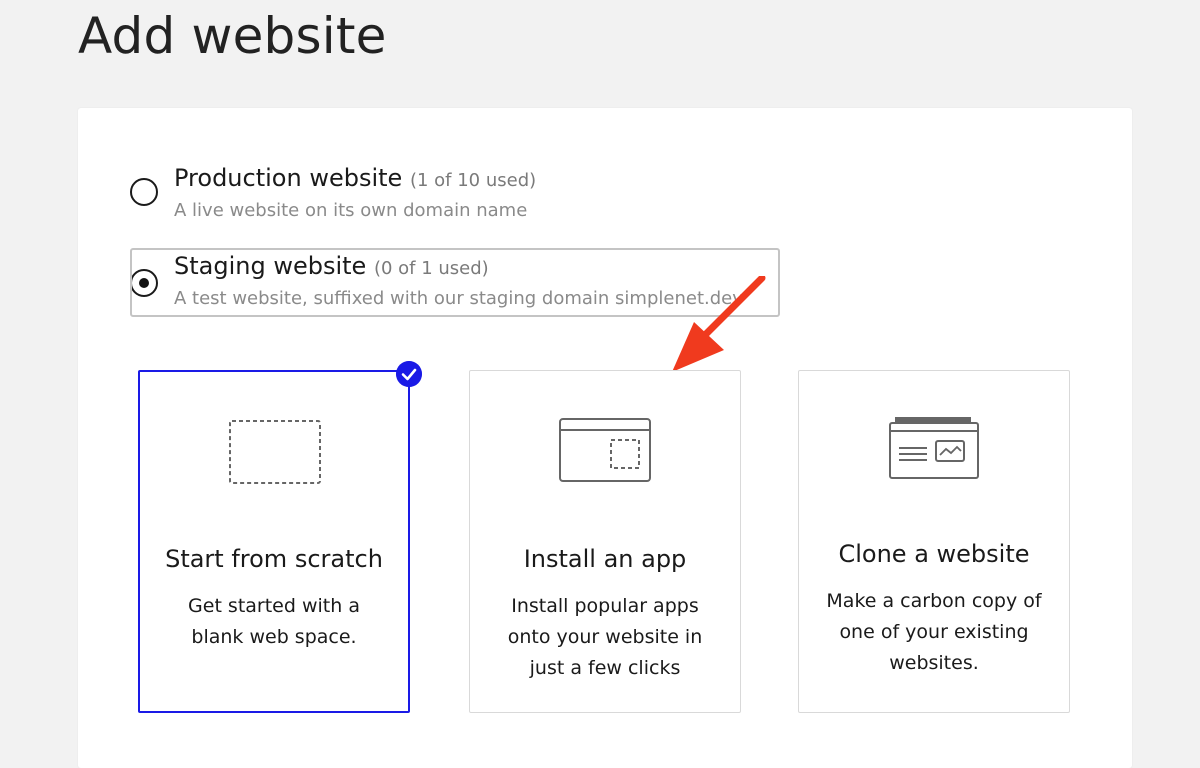 The width and height of the screenshot is (1200, 768). Describe the element at coordinates (409, 374) in the screenshot. I see `selected-check-icon` at that location.